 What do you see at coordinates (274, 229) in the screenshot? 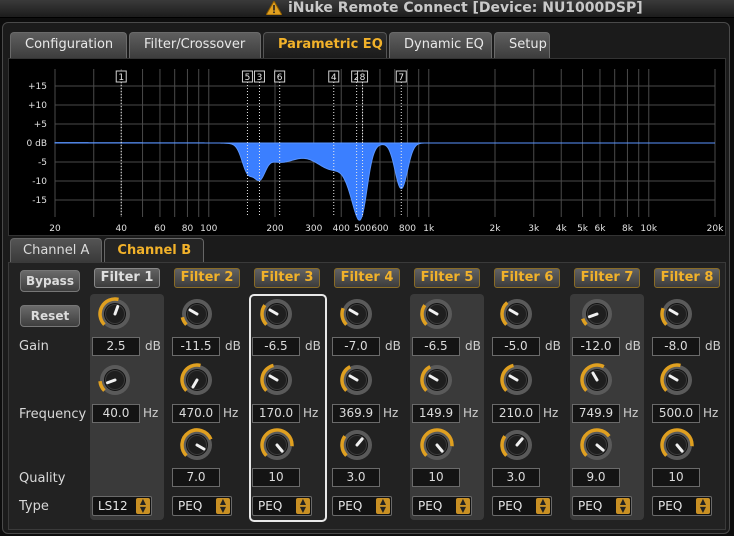
I see `x-tick-label: 200` at bounding box center [274, 229].